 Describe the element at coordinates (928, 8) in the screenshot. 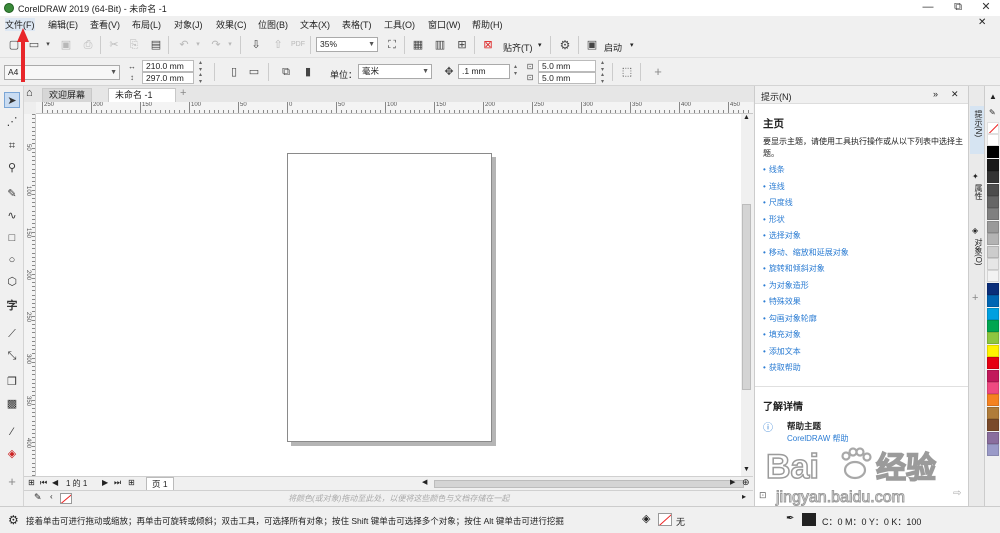

I see `minimize-button: —` at that location.